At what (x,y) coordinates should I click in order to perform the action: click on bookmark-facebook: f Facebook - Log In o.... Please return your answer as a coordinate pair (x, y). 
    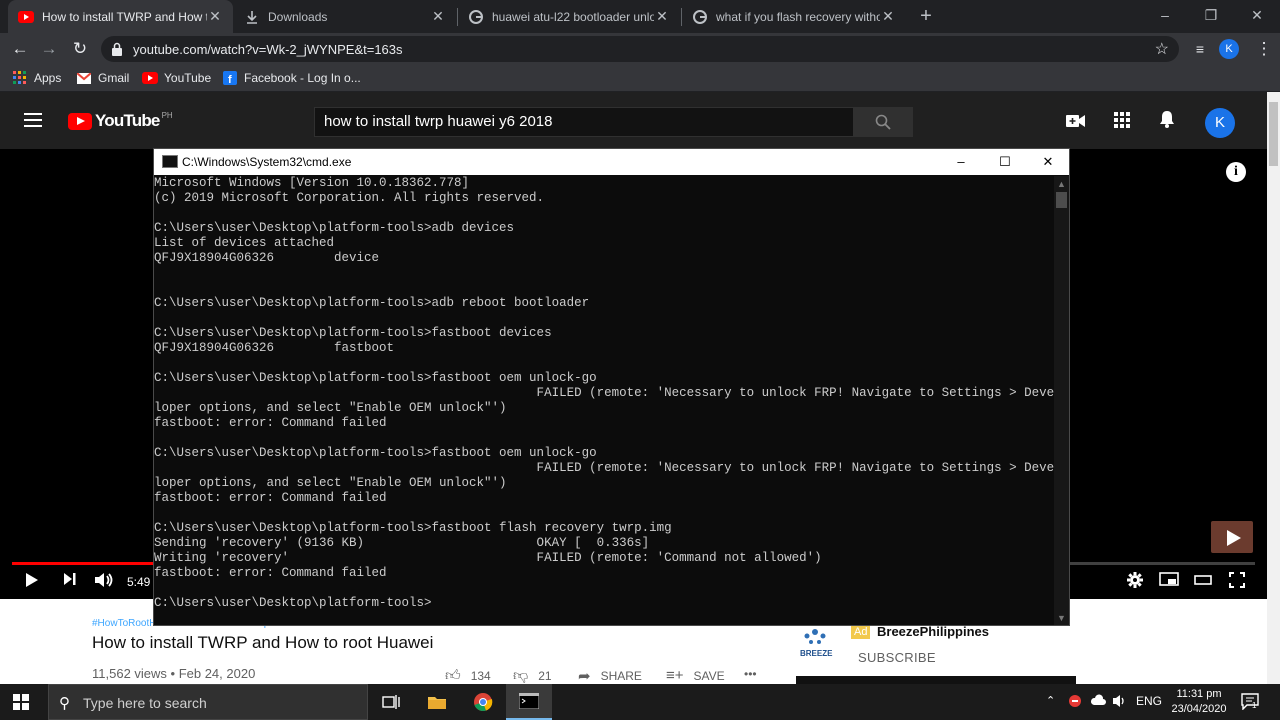
    Looking at the image, I should click on (291, 78).